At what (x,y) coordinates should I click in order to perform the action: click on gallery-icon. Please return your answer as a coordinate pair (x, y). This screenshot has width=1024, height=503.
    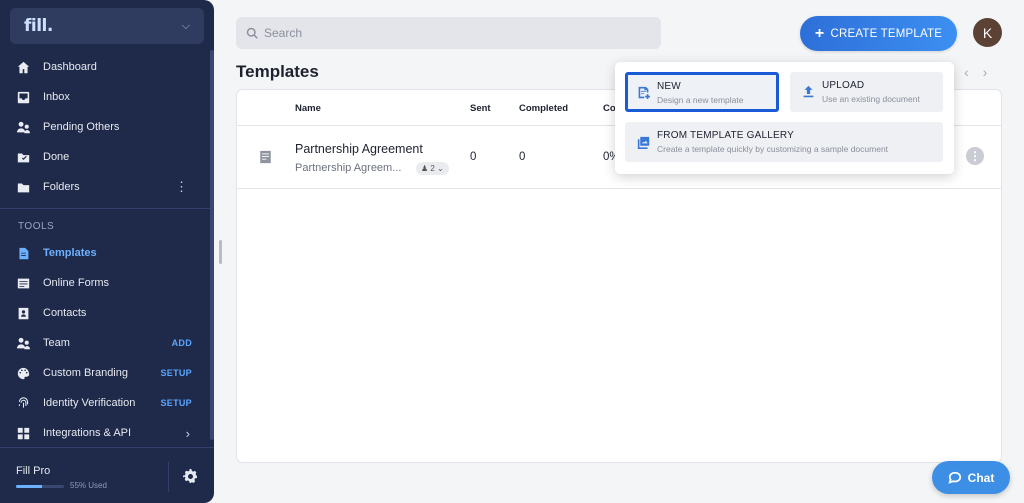
    Looking at the image, I should click on (644, 143).